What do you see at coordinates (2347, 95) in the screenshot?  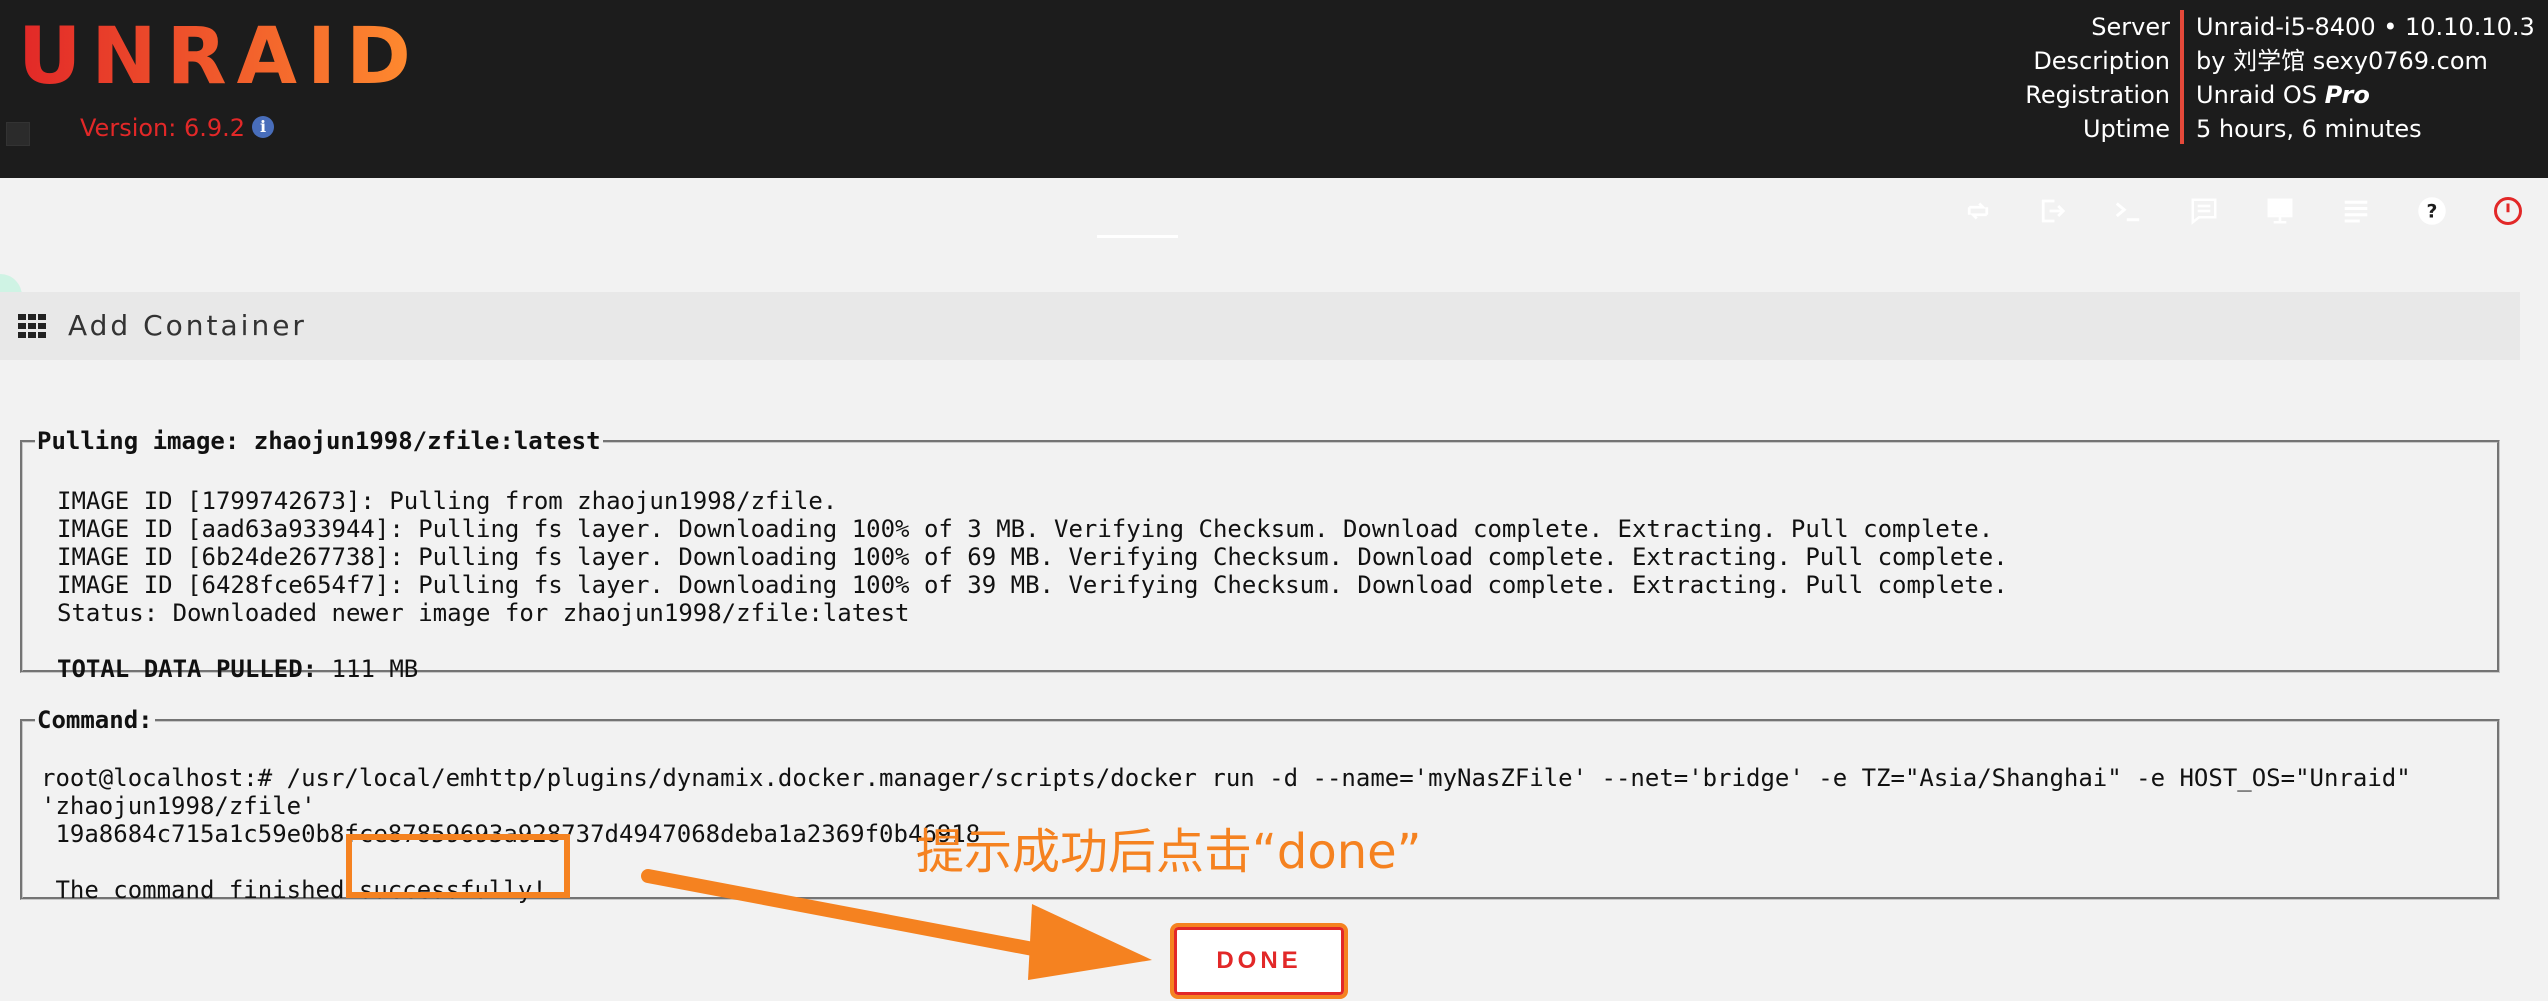 I see `registration-tier: Pro` at bounding box center [2347, 95].